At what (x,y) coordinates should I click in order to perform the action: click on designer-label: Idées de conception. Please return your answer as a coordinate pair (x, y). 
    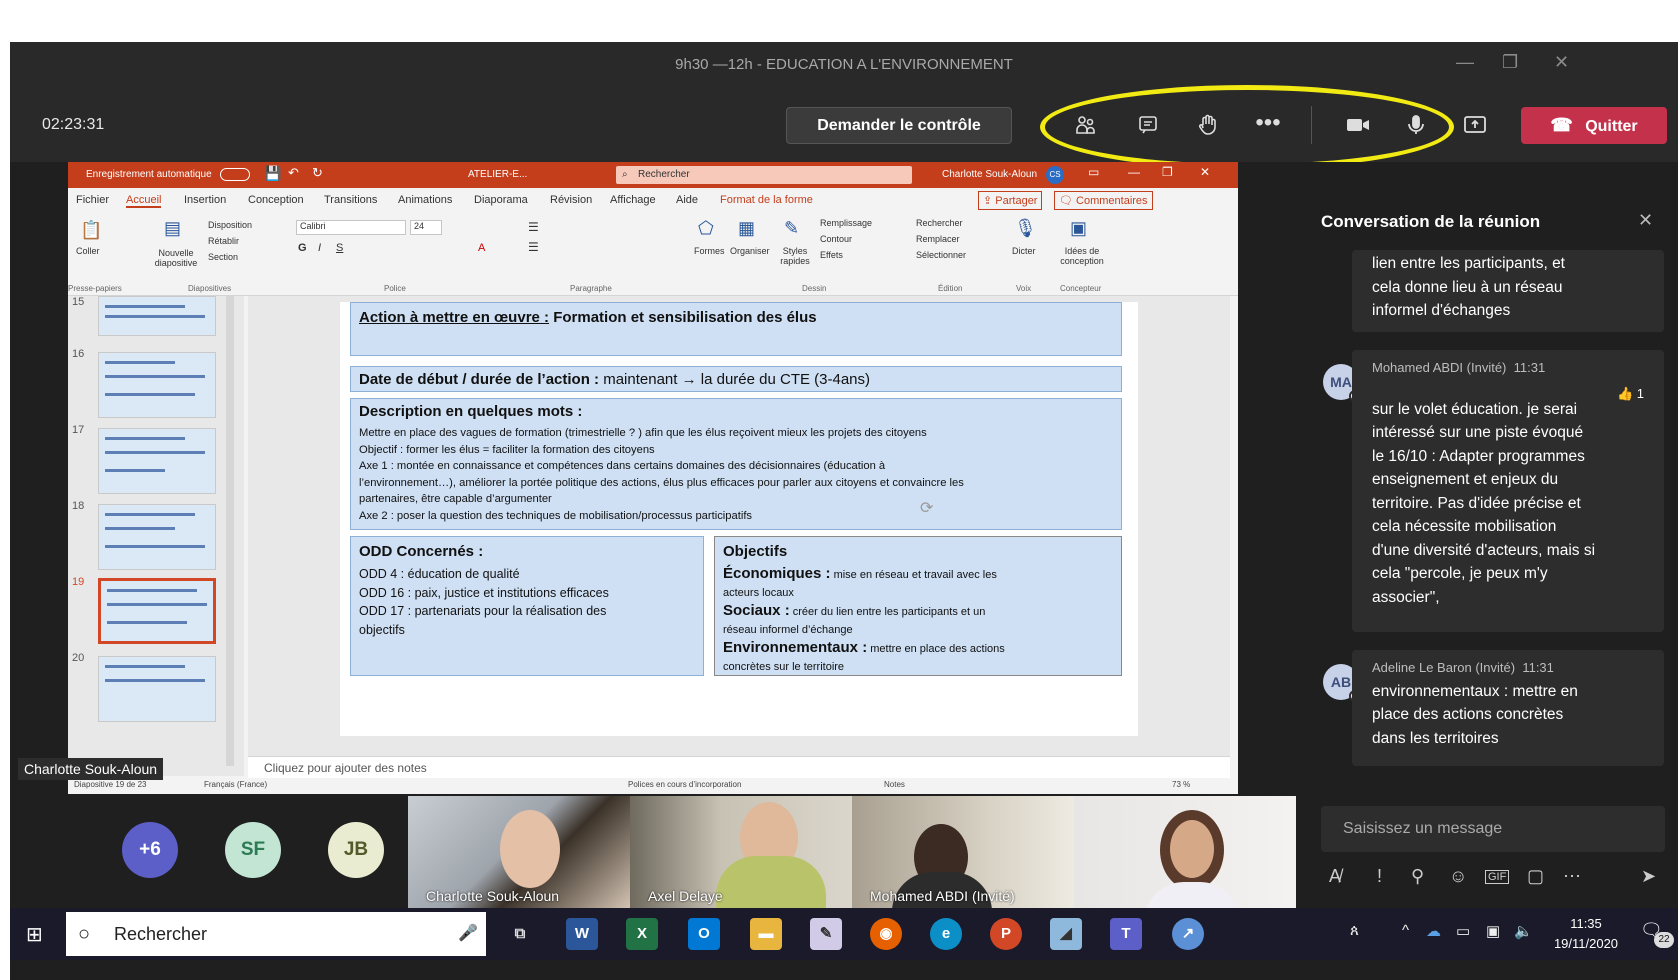
    Looking at the image, I should click on (1082, 256).